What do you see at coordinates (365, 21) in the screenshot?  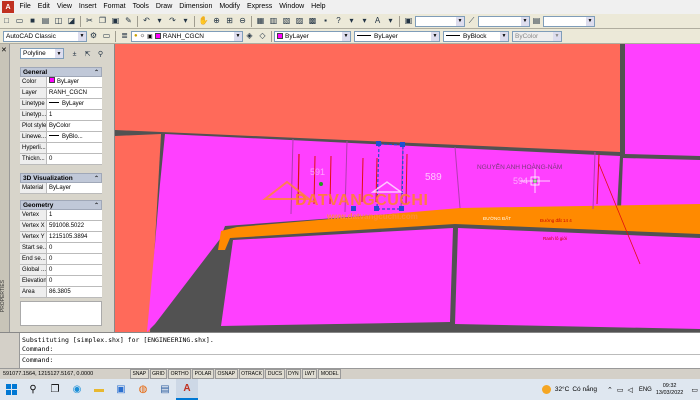 I see `tools-dropdown-icon: ▾` at bounding box center [365, 21].